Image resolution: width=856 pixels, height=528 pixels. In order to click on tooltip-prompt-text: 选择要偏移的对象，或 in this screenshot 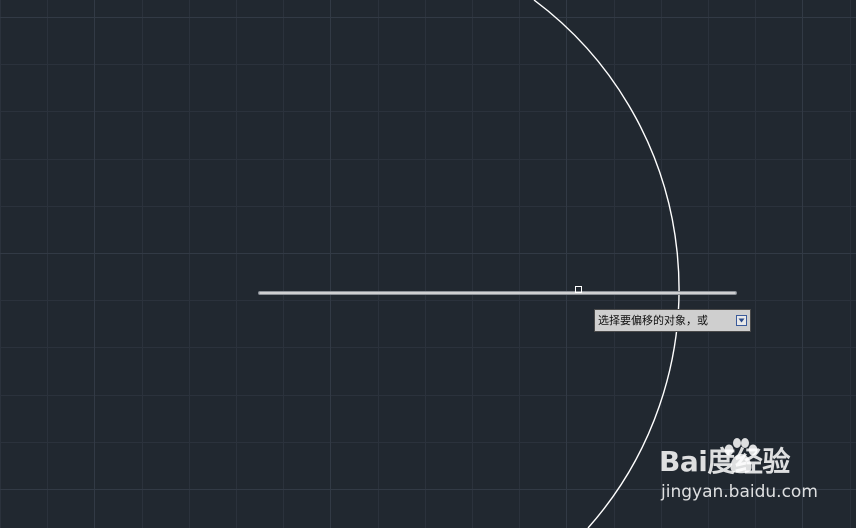, I will do `click(653, 320)`.